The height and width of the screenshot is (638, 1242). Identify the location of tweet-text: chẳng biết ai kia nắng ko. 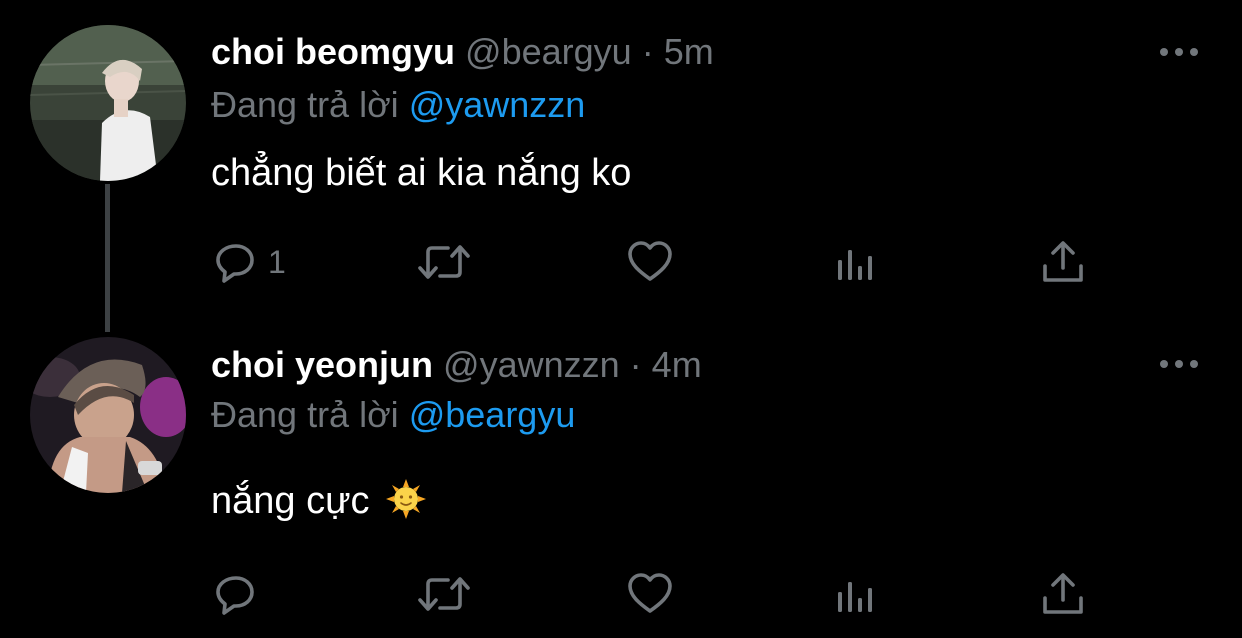
(421, 173).